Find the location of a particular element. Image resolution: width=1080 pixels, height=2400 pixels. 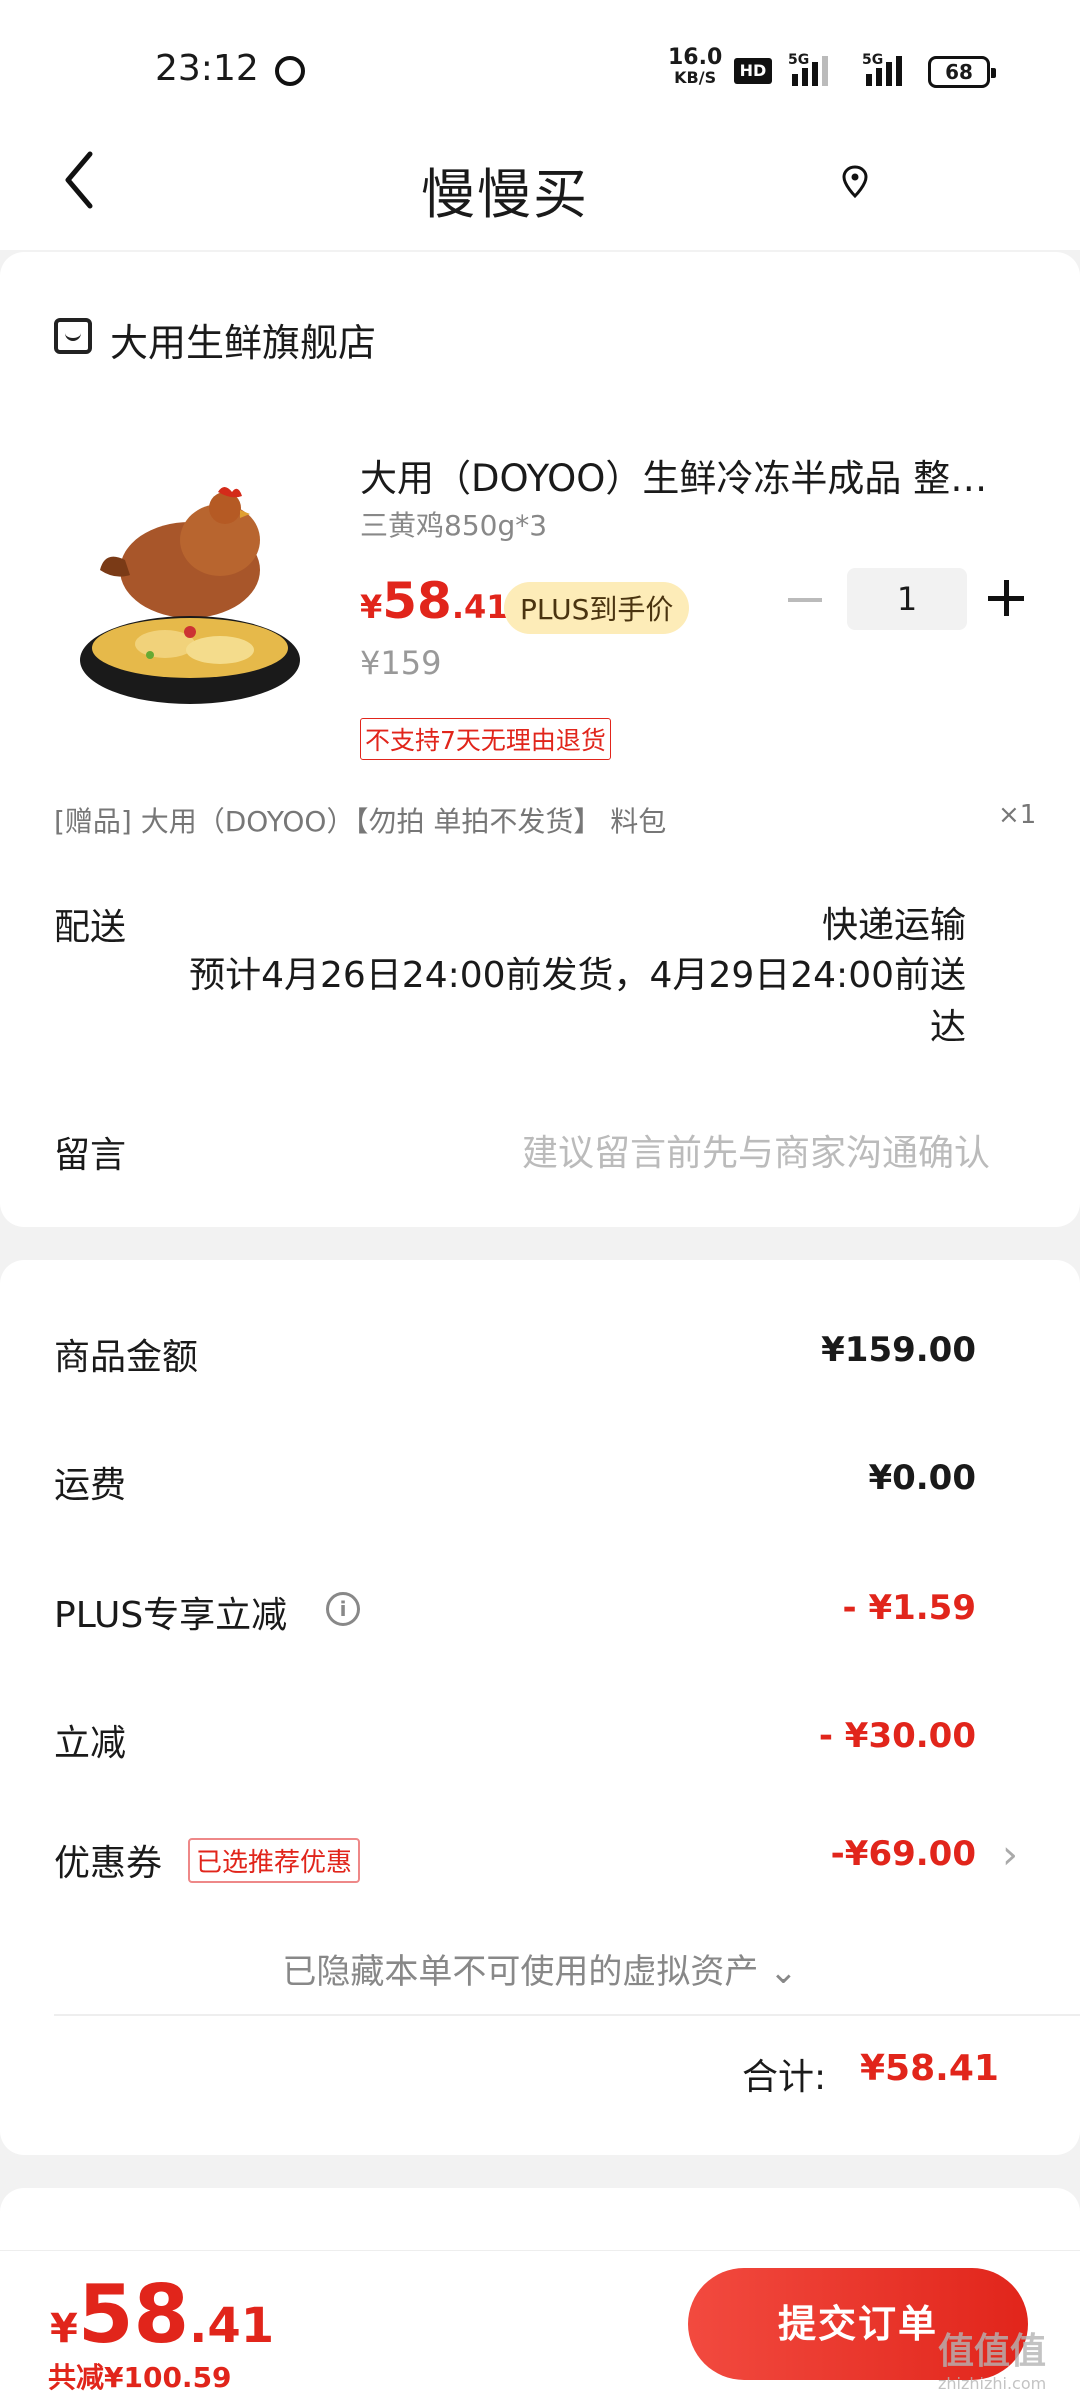

plus-price-badge: PLUS到手价 is located at coordinates (597, 608).